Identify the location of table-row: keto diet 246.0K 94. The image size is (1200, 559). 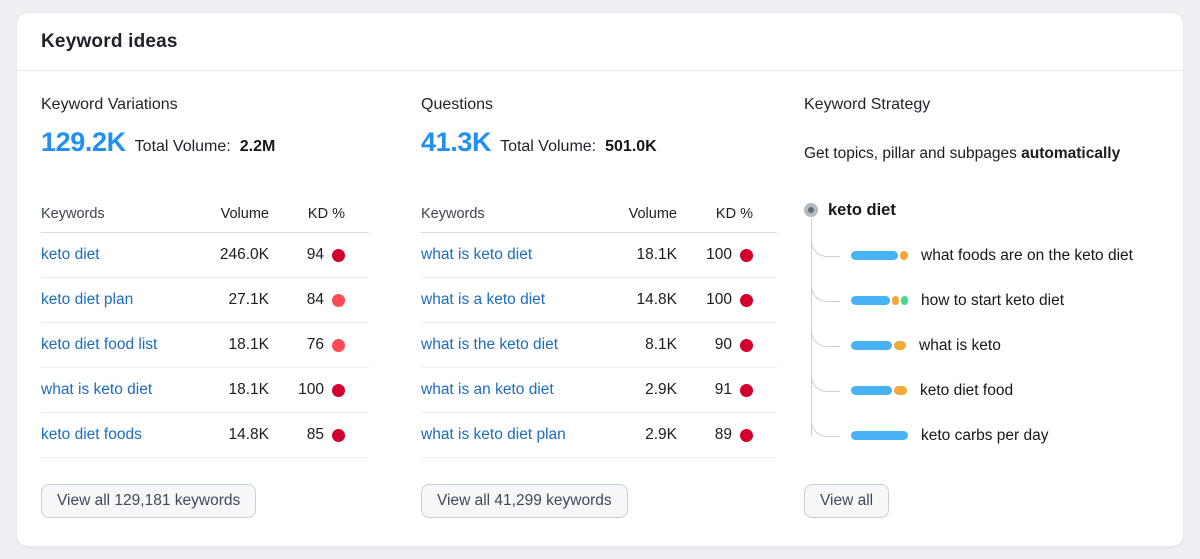
(205, 255).